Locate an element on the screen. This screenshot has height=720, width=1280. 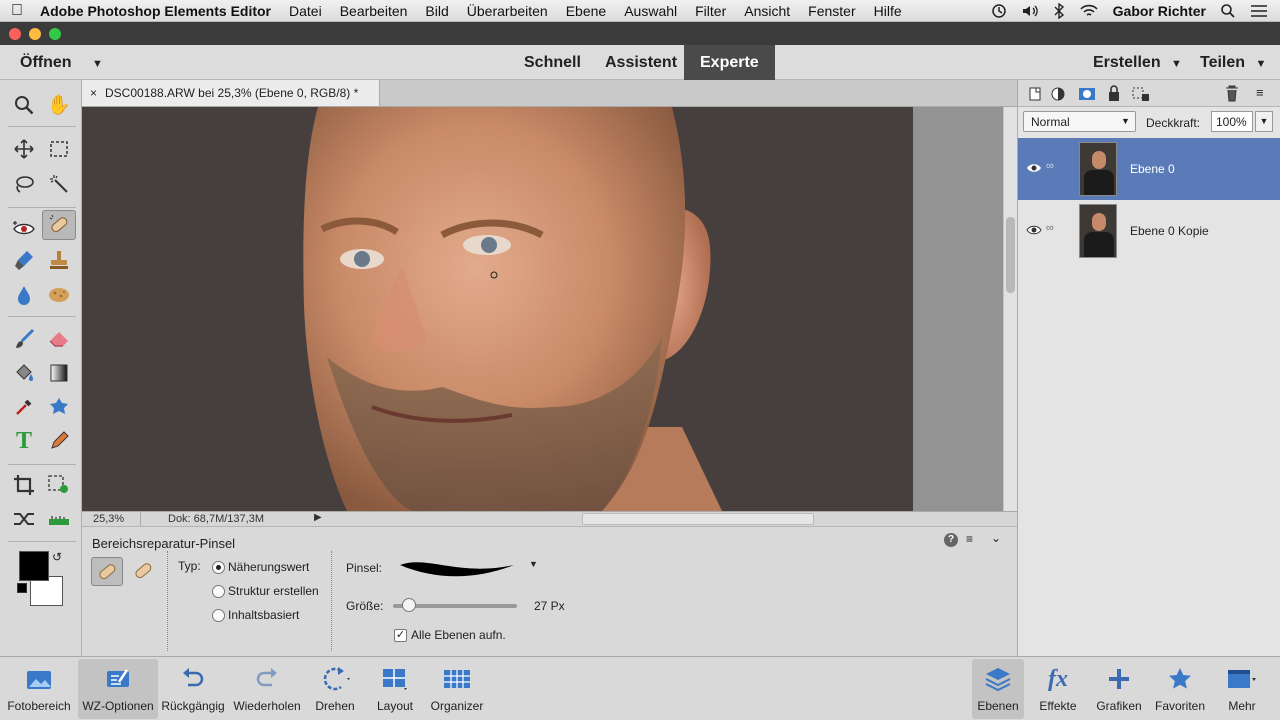
content-aware-move-tool-icon is located at coordinates (24, 519).